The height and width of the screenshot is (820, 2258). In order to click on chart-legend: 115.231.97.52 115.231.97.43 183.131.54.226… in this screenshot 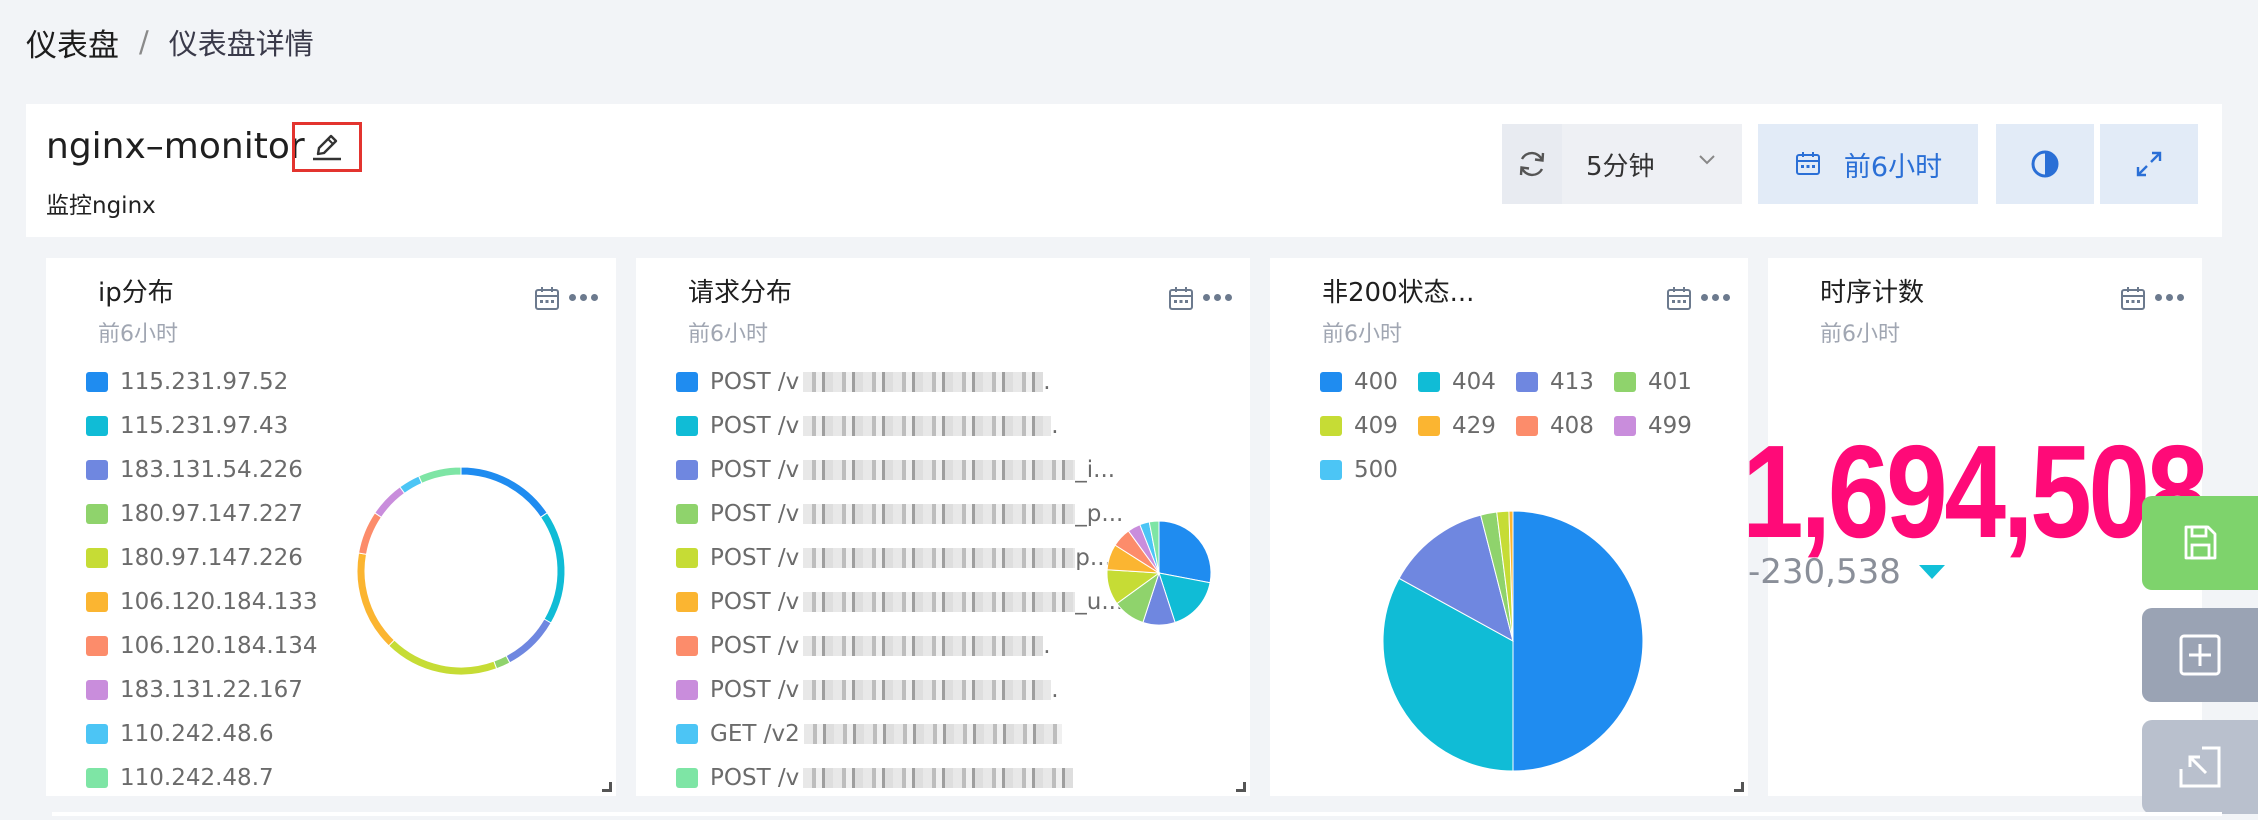, I will do `click(202, 578)`.